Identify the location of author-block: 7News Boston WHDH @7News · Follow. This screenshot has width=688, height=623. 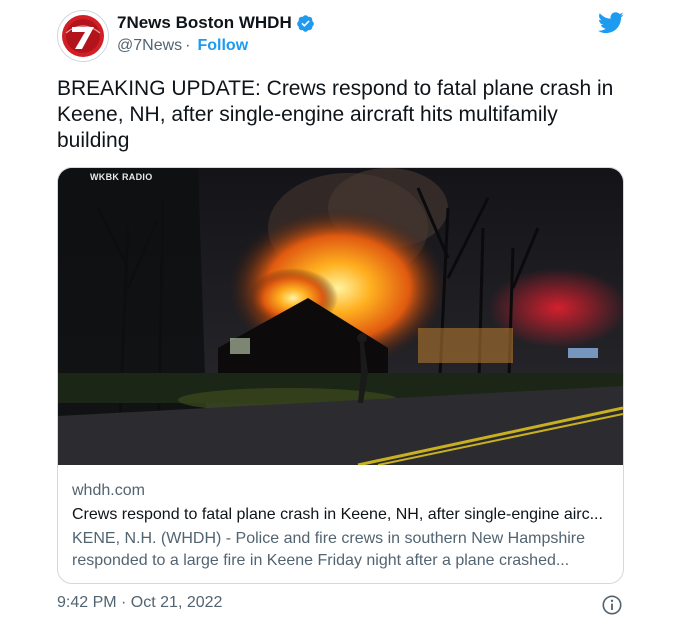
(216, 33).